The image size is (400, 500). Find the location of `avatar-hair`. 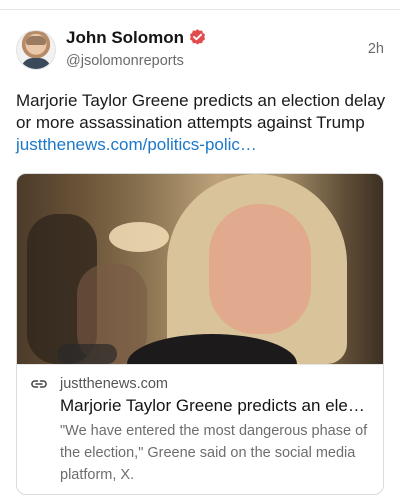

avatar-hair is located at coordinates (36, 40).